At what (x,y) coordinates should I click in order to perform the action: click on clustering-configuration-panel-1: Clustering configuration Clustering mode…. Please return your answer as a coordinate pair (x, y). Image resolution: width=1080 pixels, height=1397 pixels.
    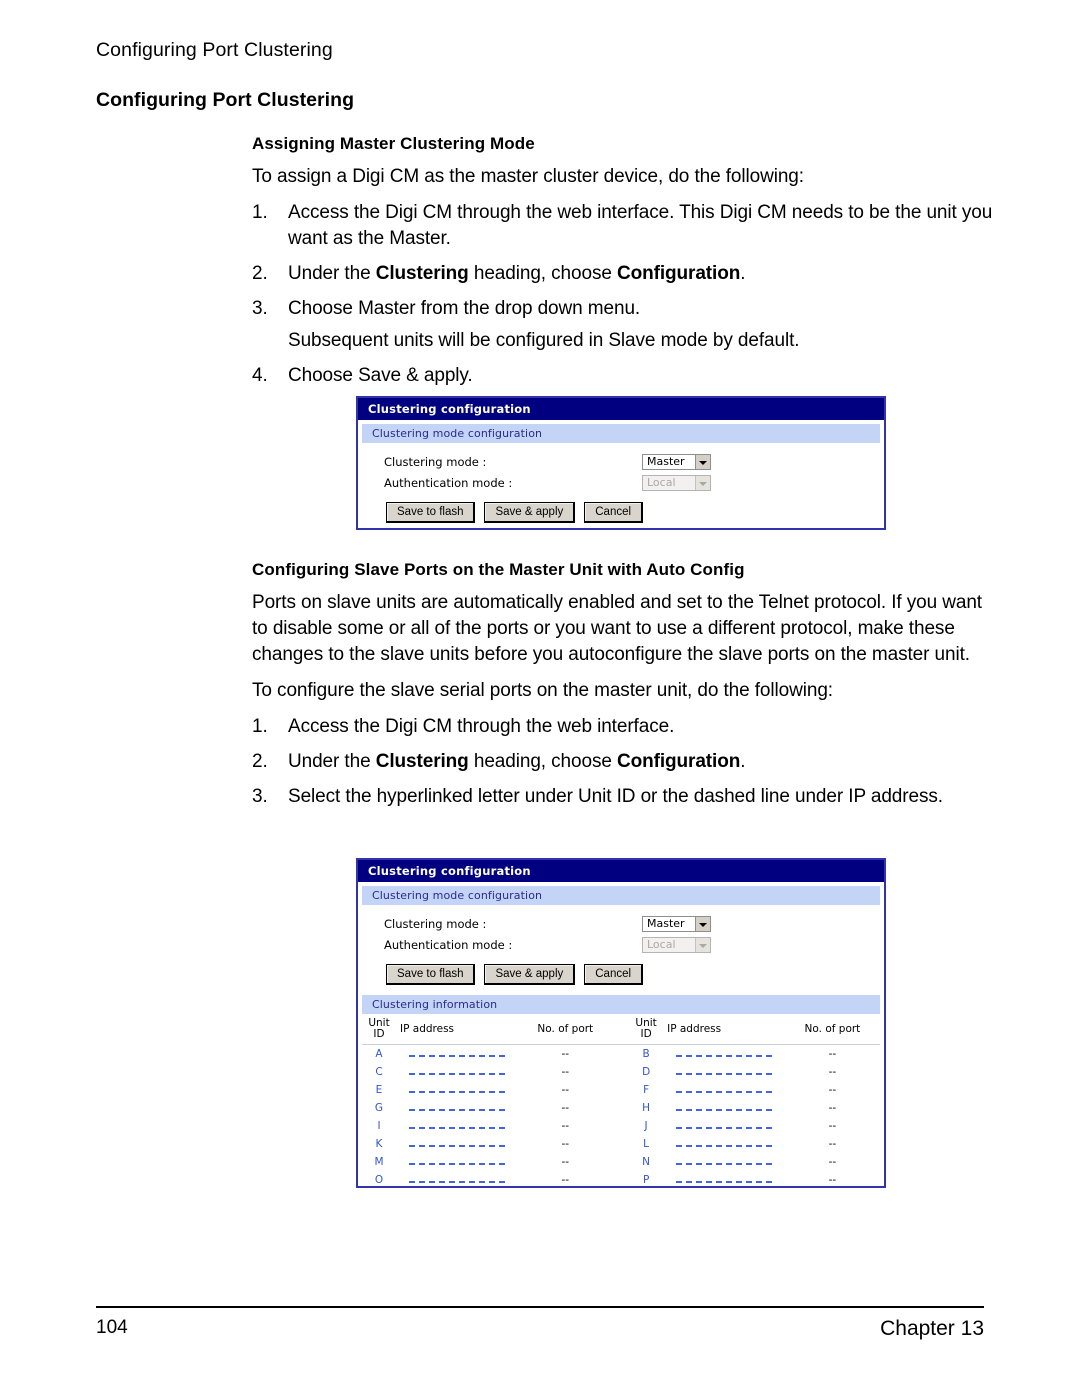
    Looking at the image, I should click on (621, 463).